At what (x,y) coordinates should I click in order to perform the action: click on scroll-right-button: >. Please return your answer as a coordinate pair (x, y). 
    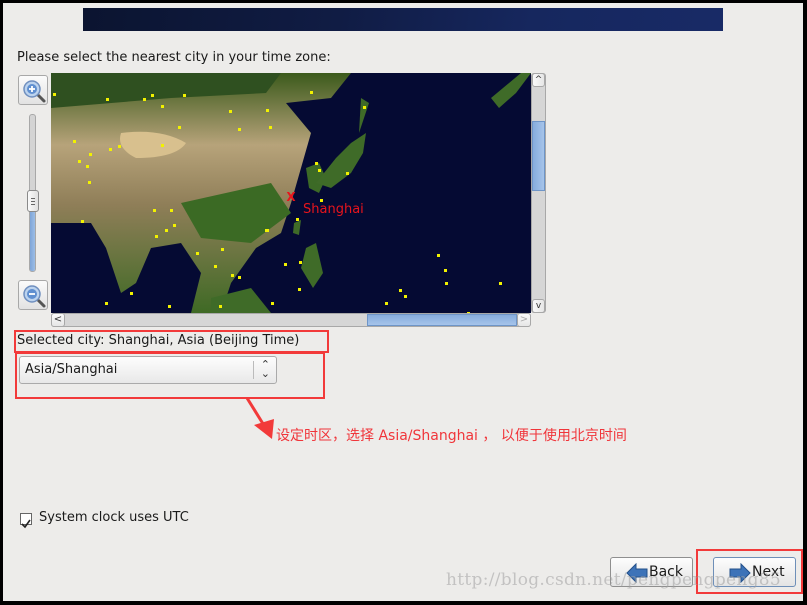
    Looking at the image, I should click on (524, 320).